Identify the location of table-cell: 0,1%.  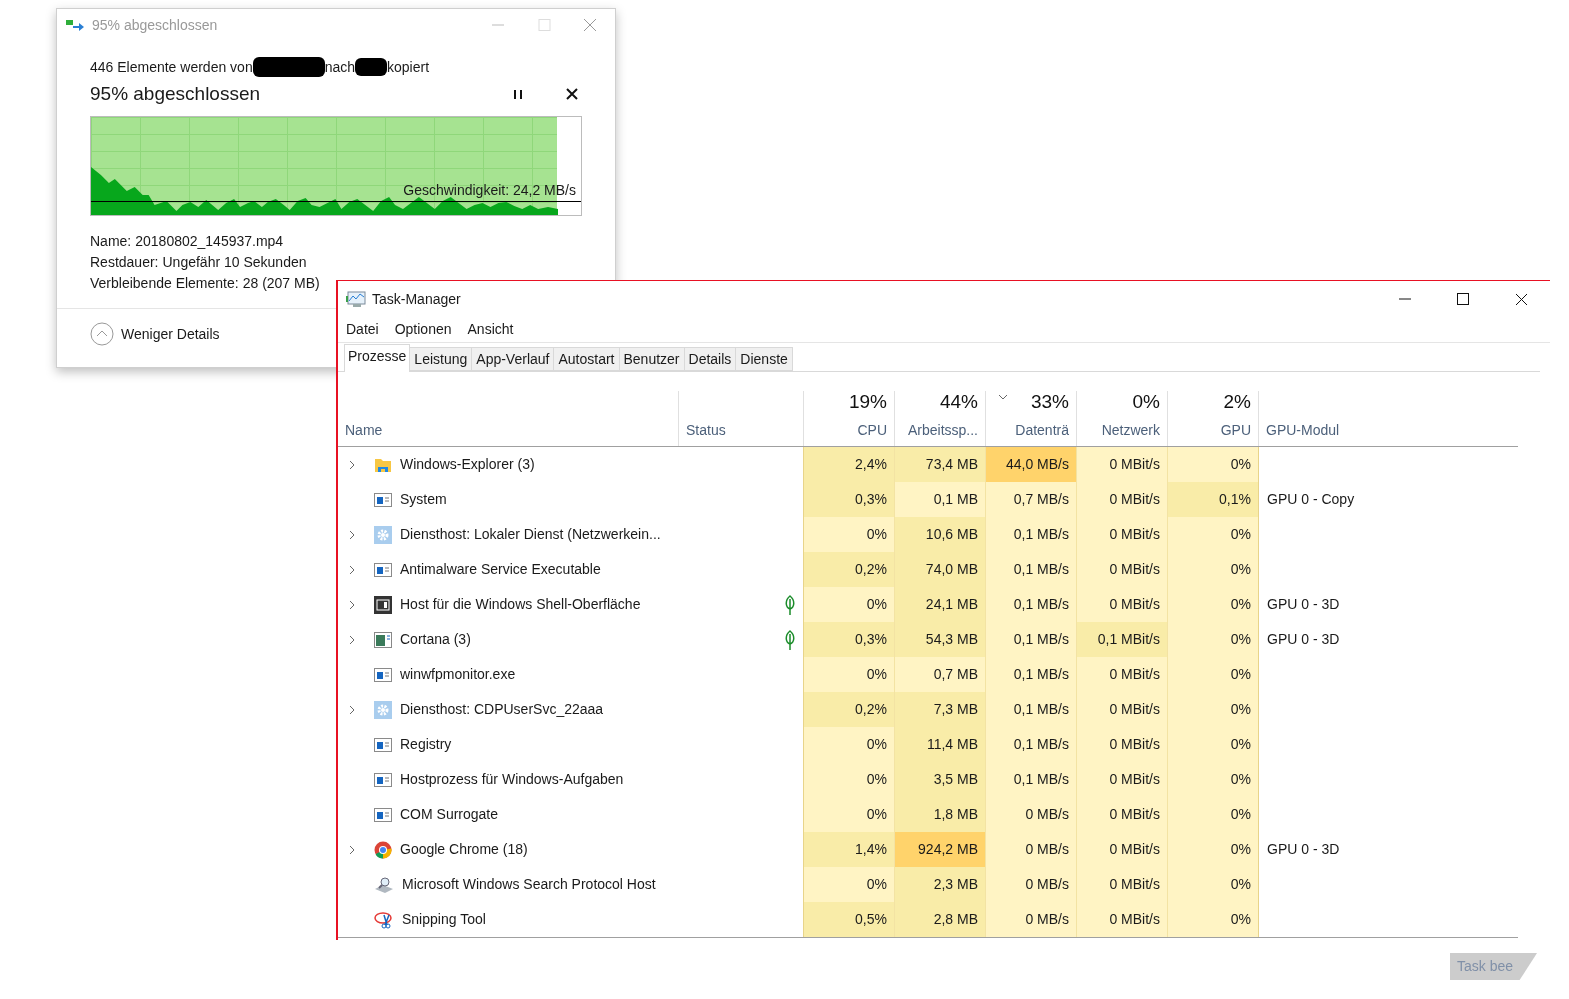
(1212, 499).